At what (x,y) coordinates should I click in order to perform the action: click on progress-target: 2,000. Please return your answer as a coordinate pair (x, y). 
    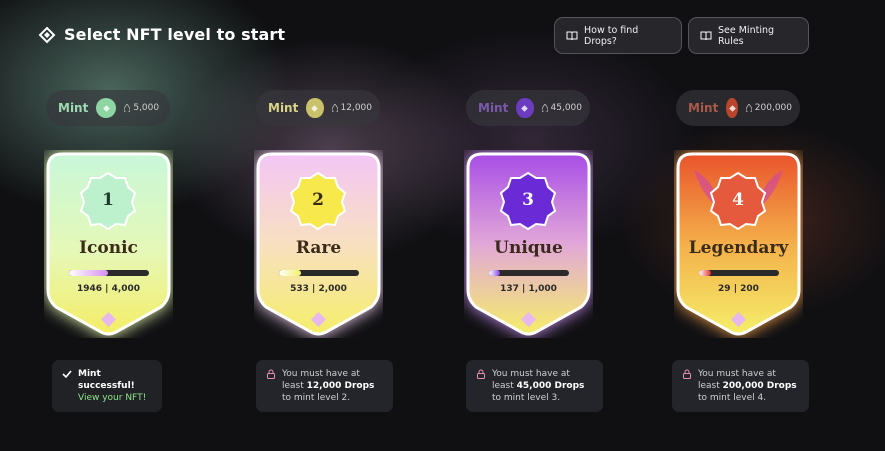
    Looking at the image, I should click on (332, 289).